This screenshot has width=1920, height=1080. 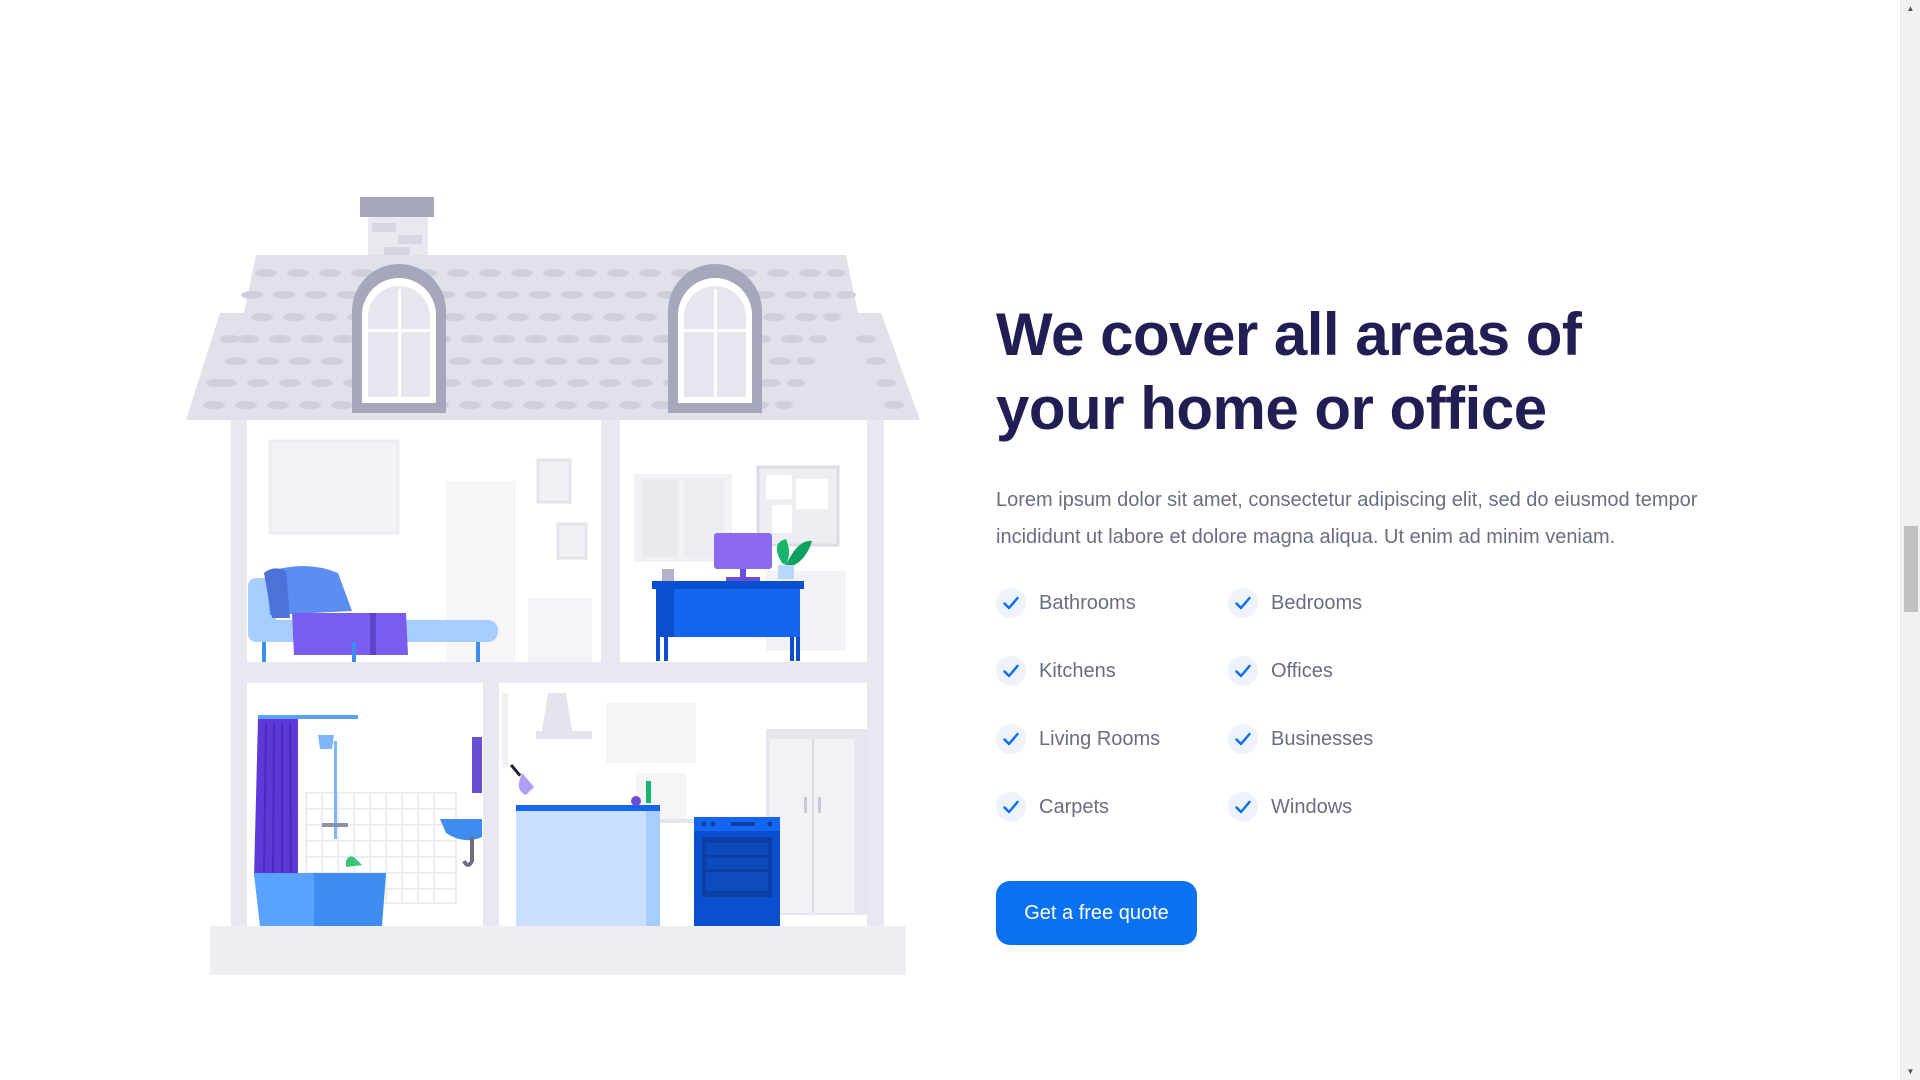 I want to click on feature-item: Businesses, so click(x=1348, y=739).